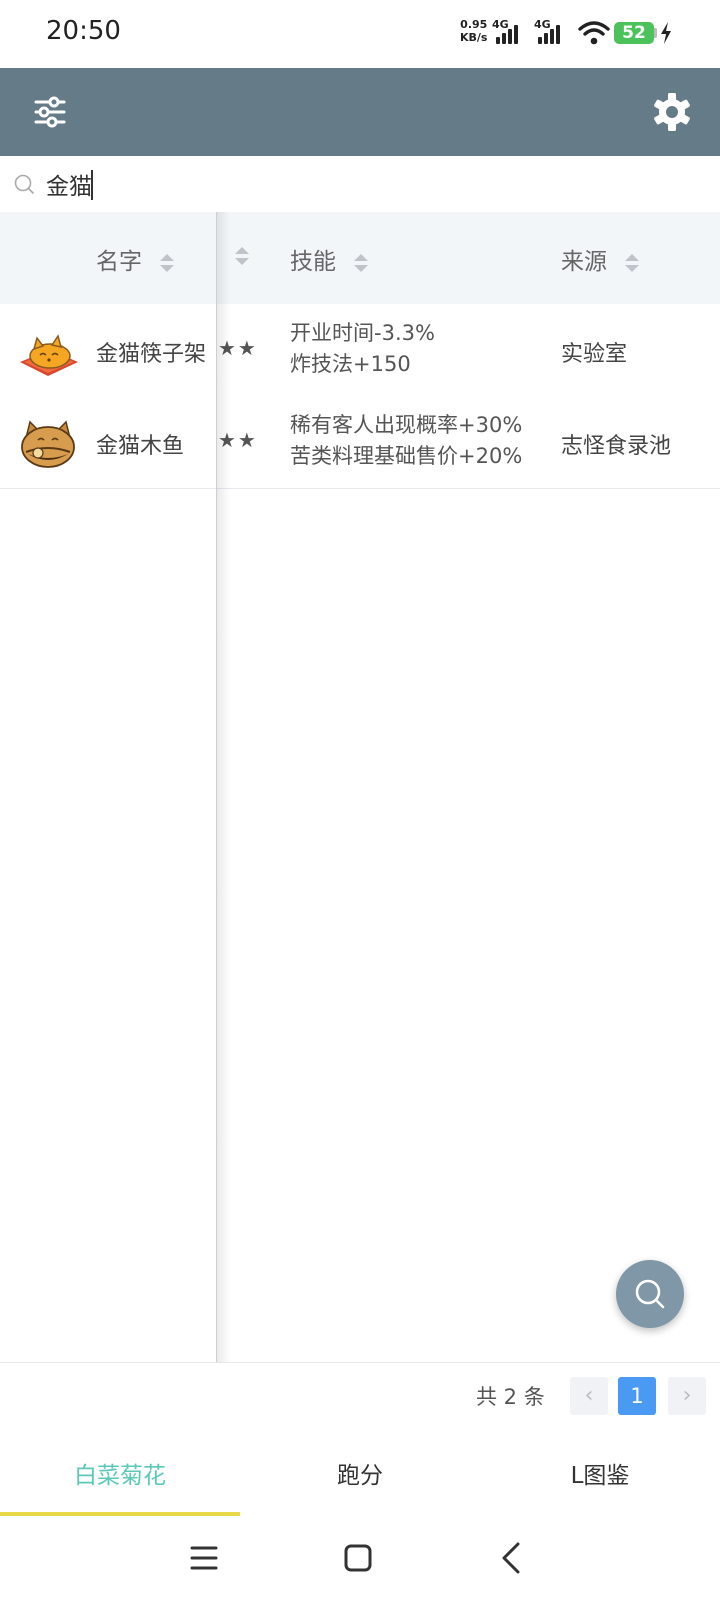 The image size is (720, 1600). I want to click on sliders-icon, so click(50, 112).